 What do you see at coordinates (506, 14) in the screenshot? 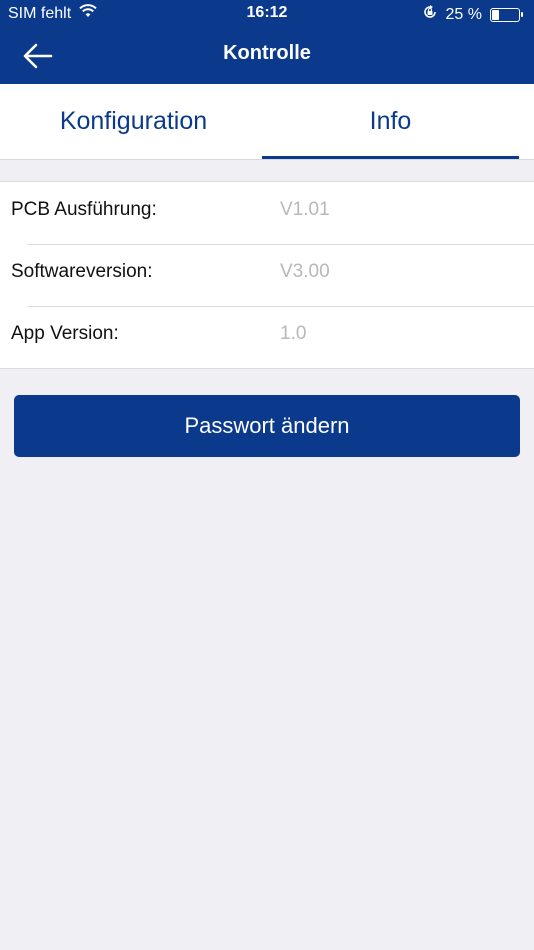
I see `battery-icon` at bounding box center [506, 14].